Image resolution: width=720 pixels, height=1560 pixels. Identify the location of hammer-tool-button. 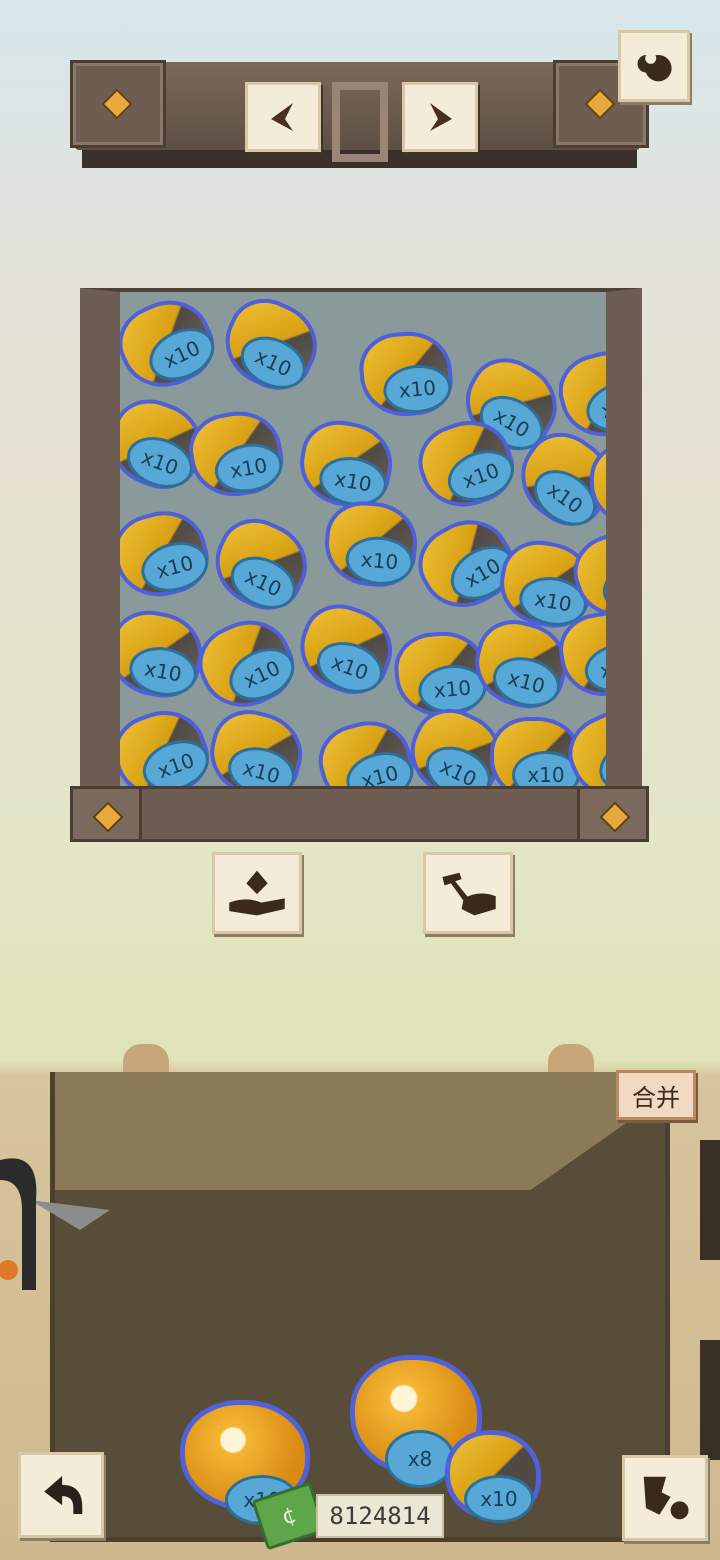
(468, 893).